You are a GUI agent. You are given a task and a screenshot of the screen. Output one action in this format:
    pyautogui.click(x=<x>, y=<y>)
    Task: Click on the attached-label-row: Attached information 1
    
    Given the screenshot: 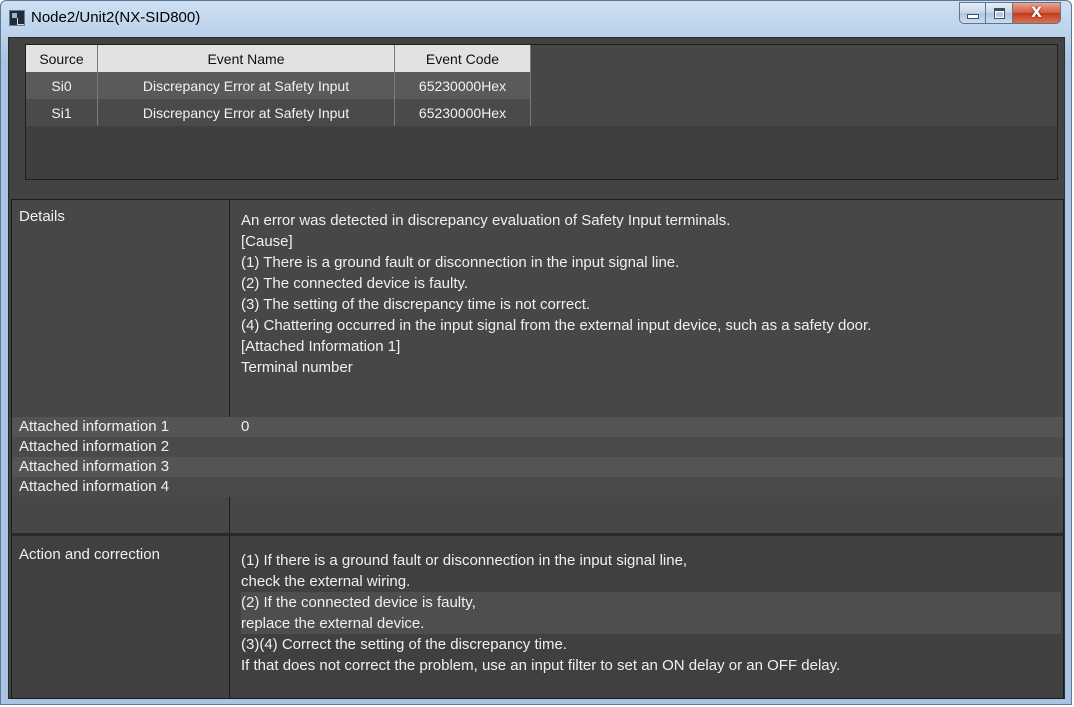 What is the action you would take?
    pyautogui.click(x=121, y=427)
    